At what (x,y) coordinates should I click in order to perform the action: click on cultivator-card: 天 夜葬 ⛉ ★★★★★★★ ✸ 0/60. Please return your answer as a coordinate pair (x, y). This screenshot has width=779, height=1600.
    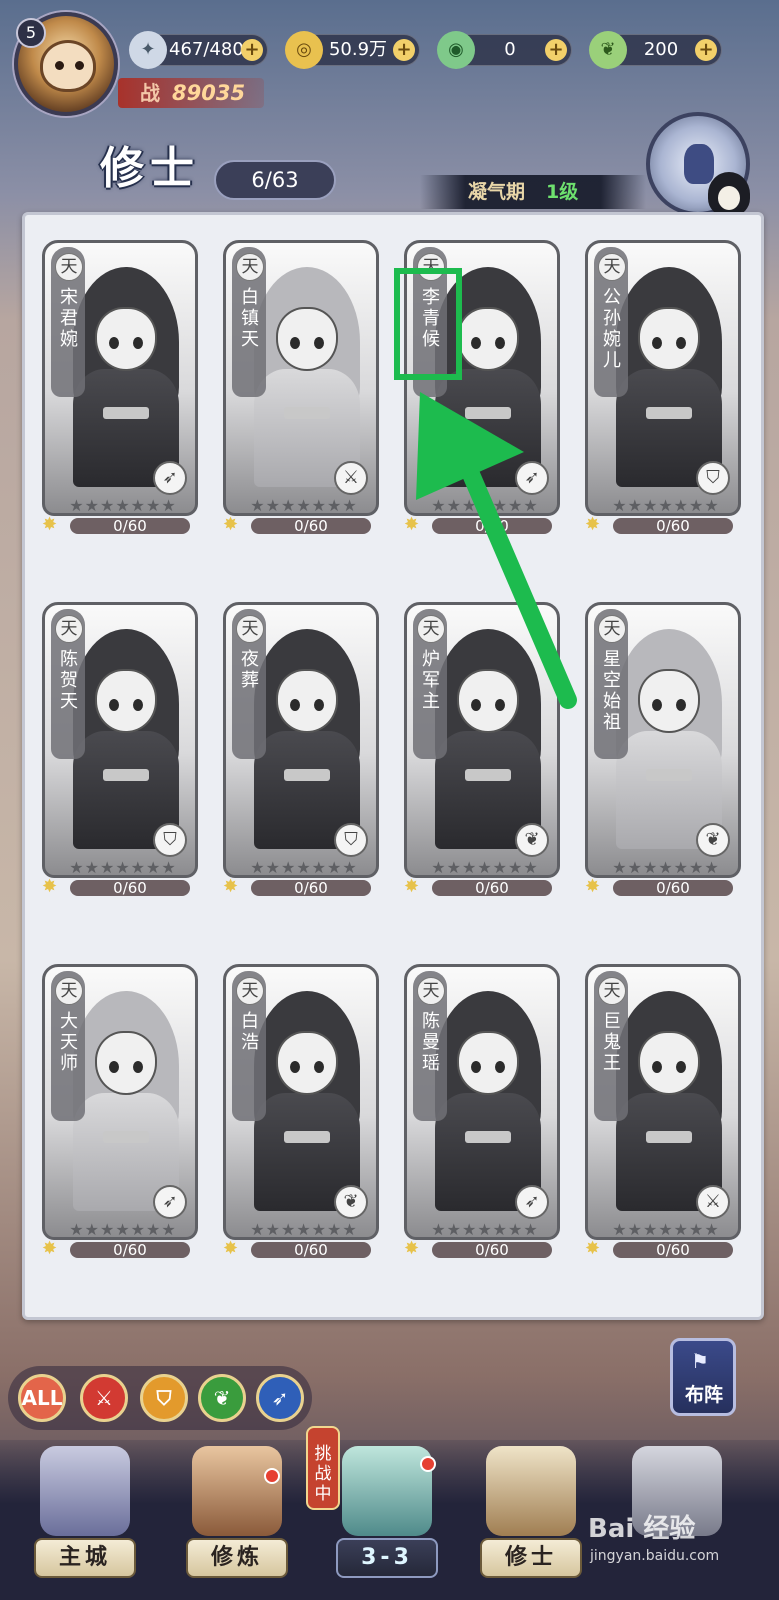
    Looking at the image, I should click on (301, 749).